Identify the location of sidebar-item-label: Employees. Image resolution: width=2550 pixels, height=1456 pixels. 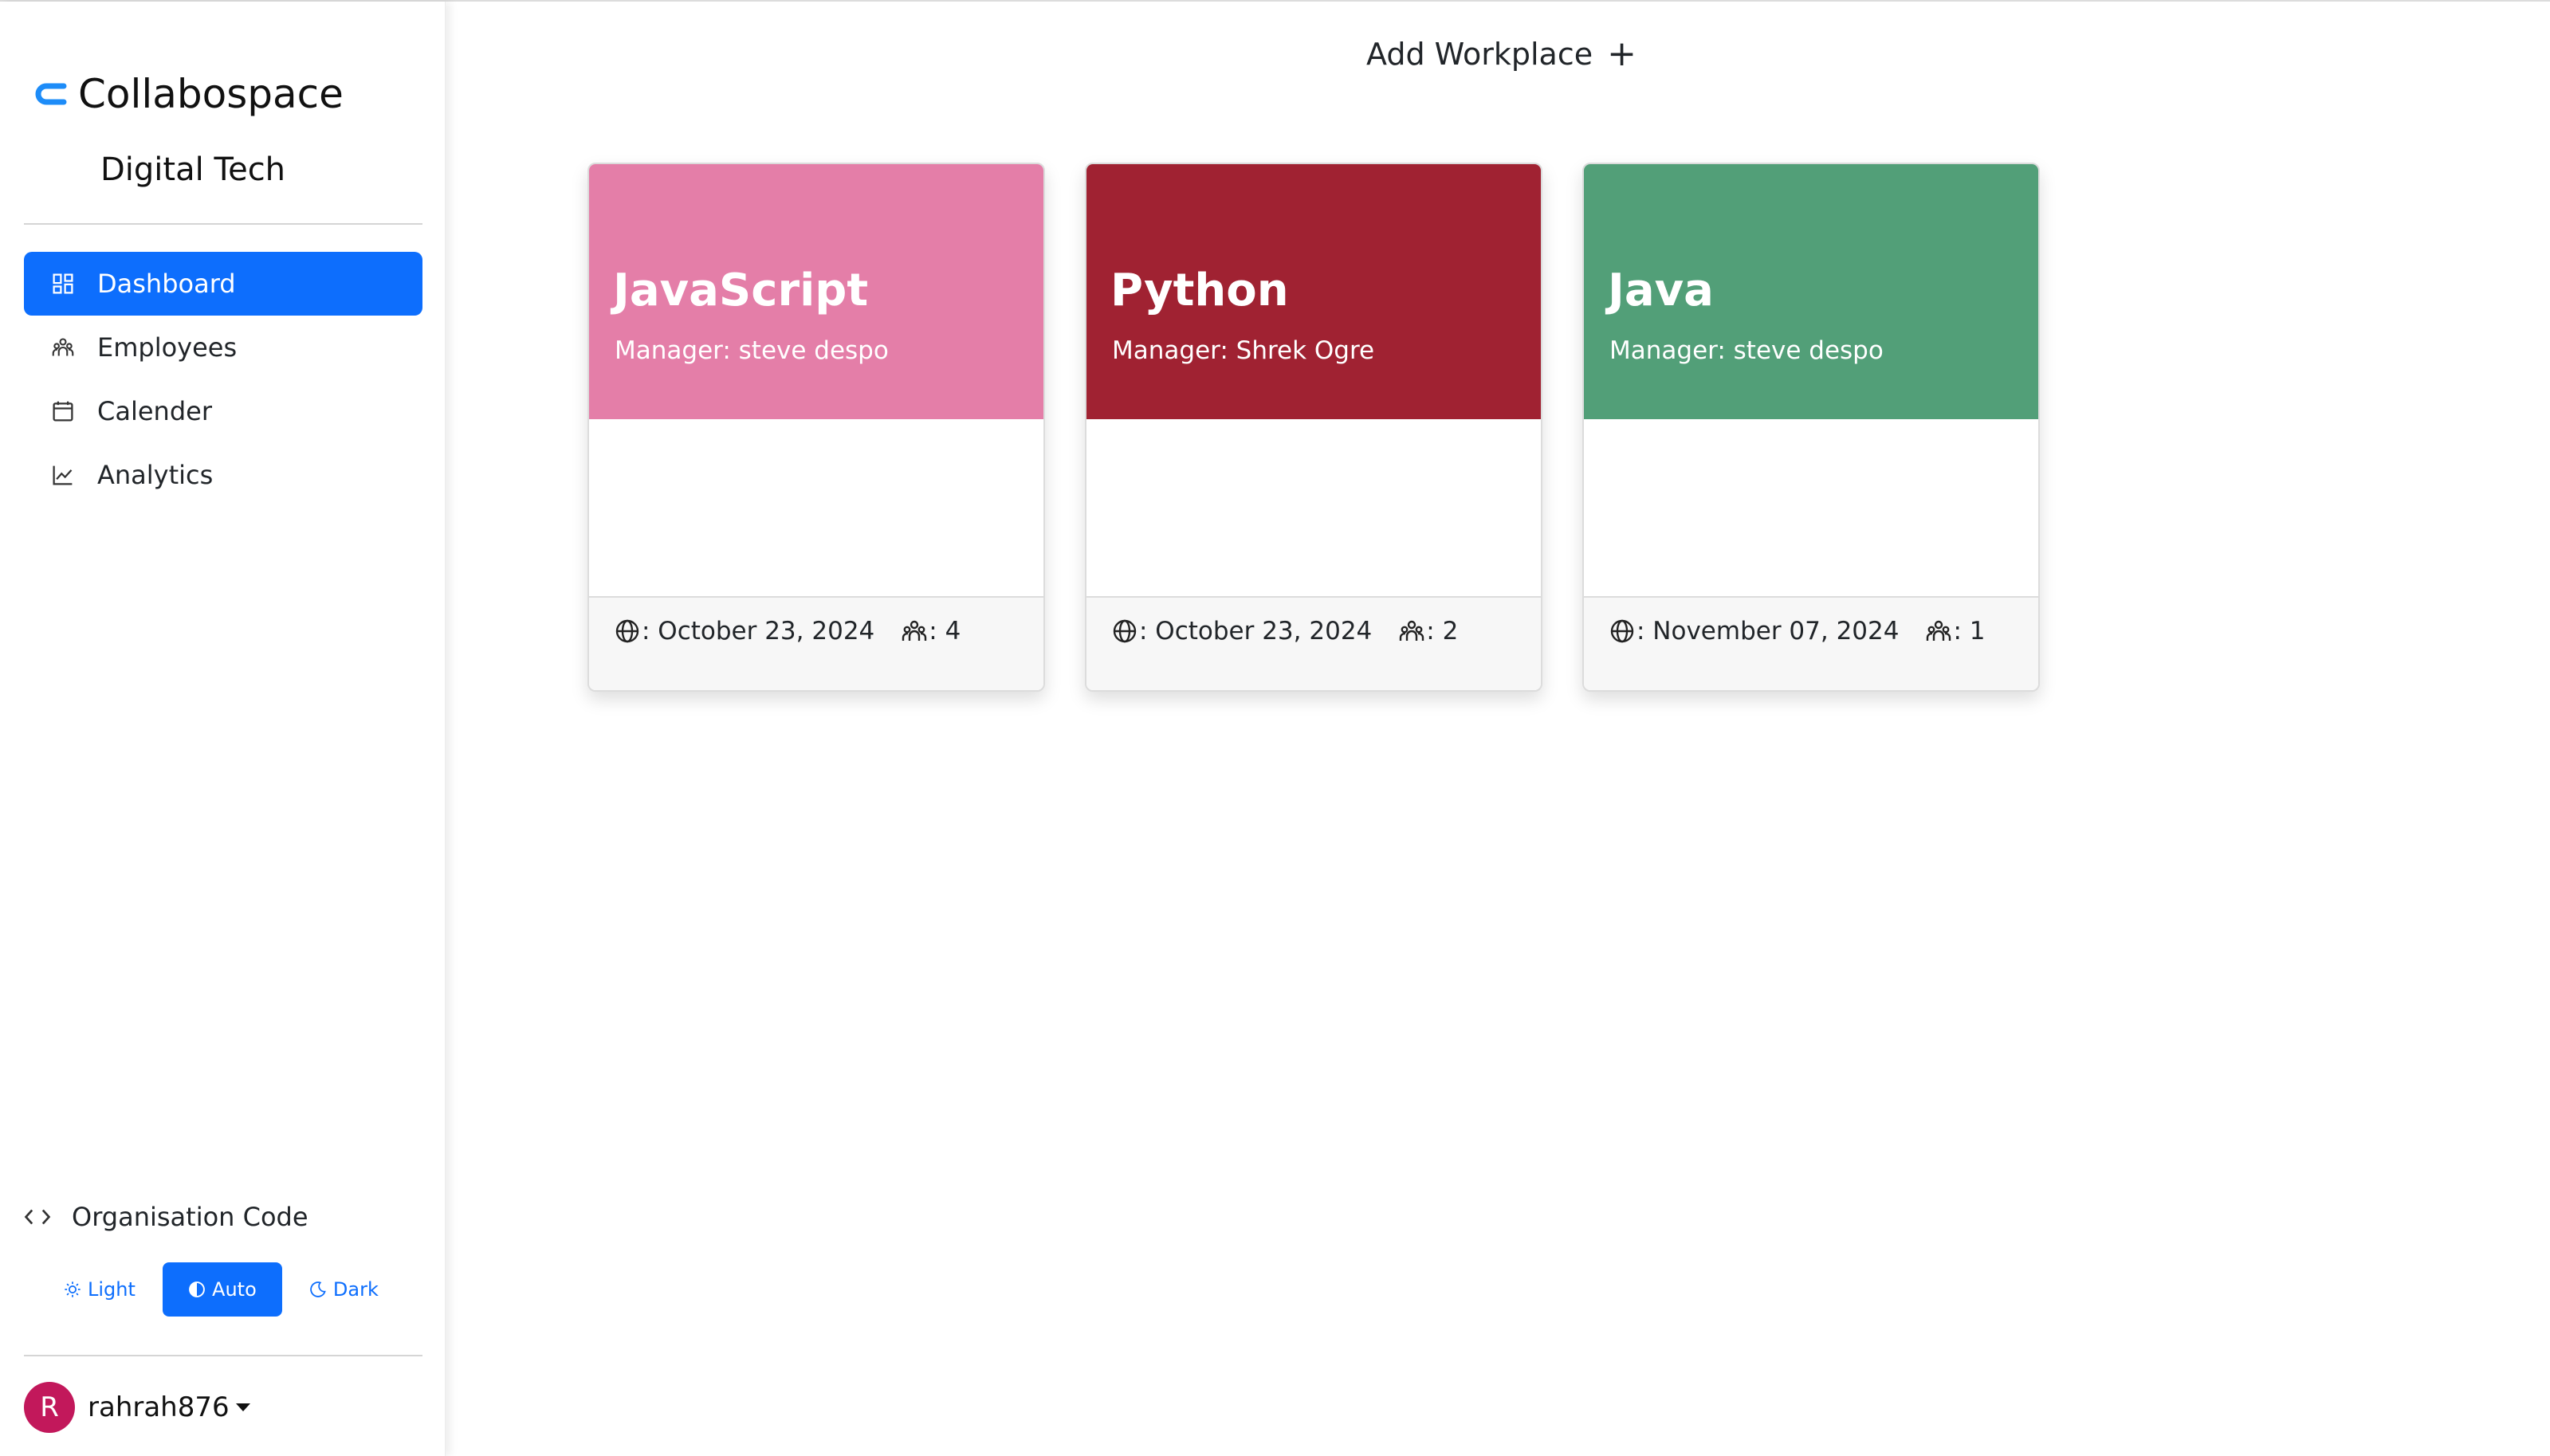
(167, 347).